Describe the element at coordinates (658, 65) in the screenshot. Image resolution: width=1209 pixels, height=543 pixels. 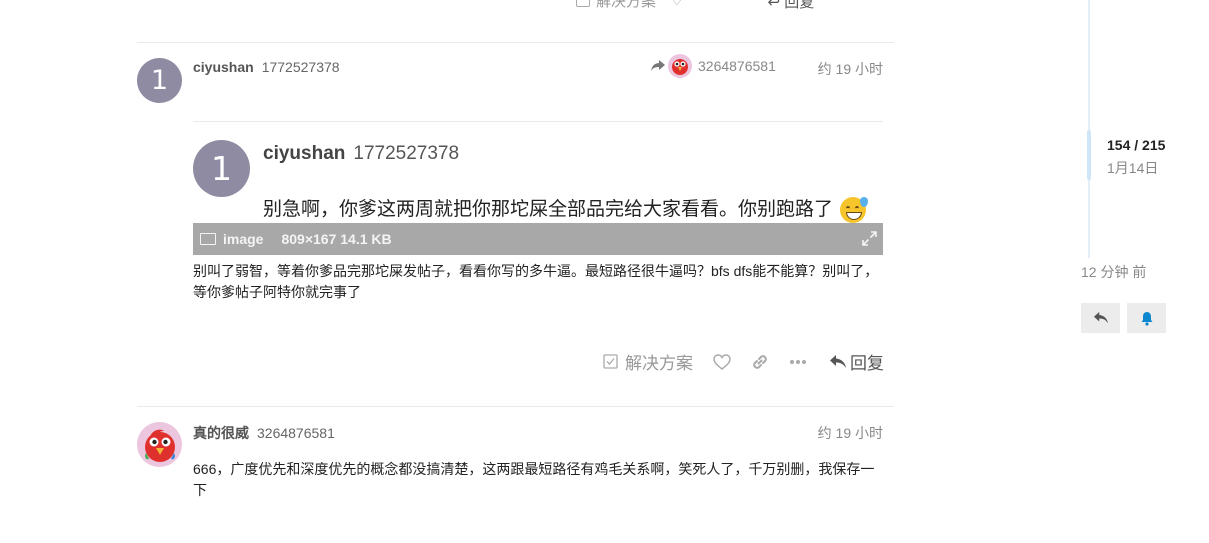
I see `share-arrow-icon` at that location.